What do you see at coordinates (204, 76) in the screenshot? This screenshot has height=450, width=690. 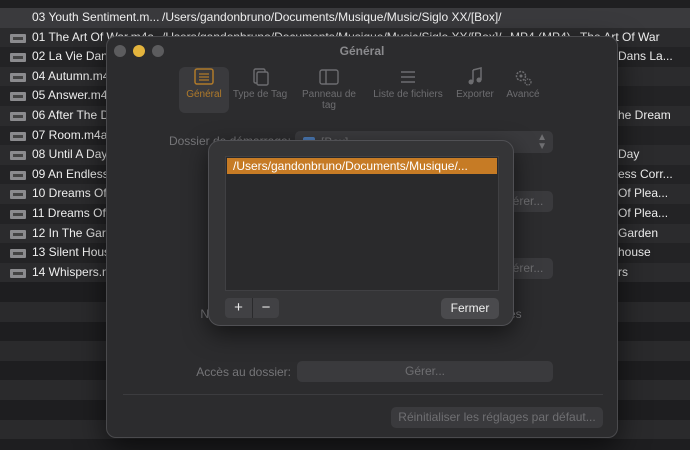 I see `general-icon` at bounding box center [204, 76].